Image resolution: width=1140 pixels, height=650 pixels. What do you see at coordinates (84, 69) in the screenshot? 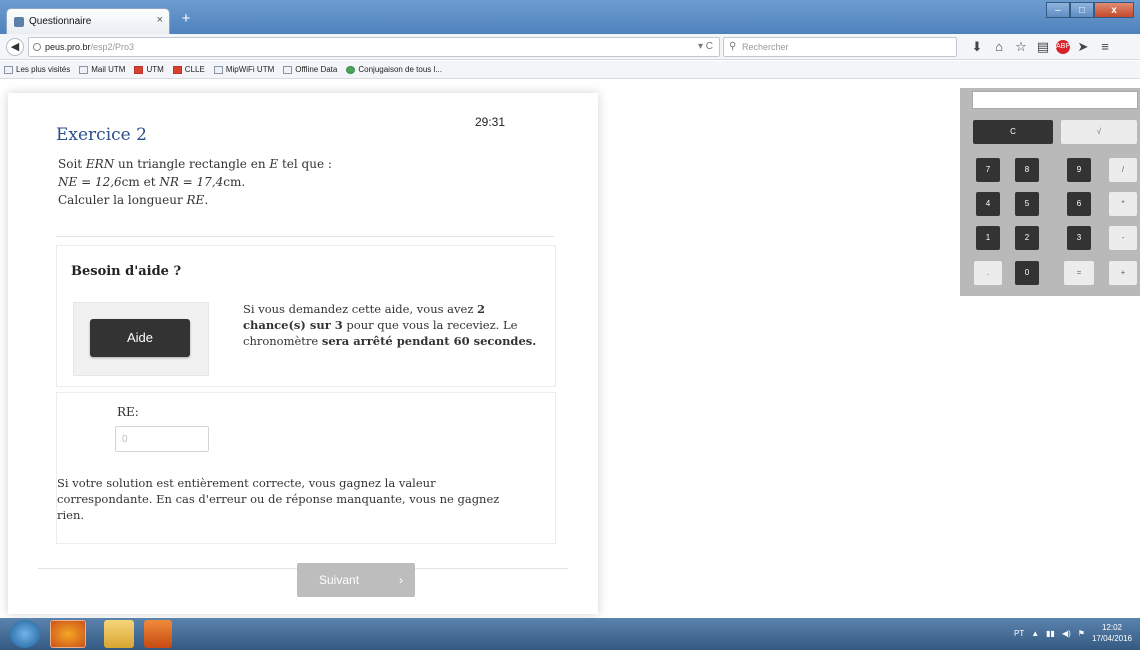
I see `mail-icon` at bounding box center [84, 69].